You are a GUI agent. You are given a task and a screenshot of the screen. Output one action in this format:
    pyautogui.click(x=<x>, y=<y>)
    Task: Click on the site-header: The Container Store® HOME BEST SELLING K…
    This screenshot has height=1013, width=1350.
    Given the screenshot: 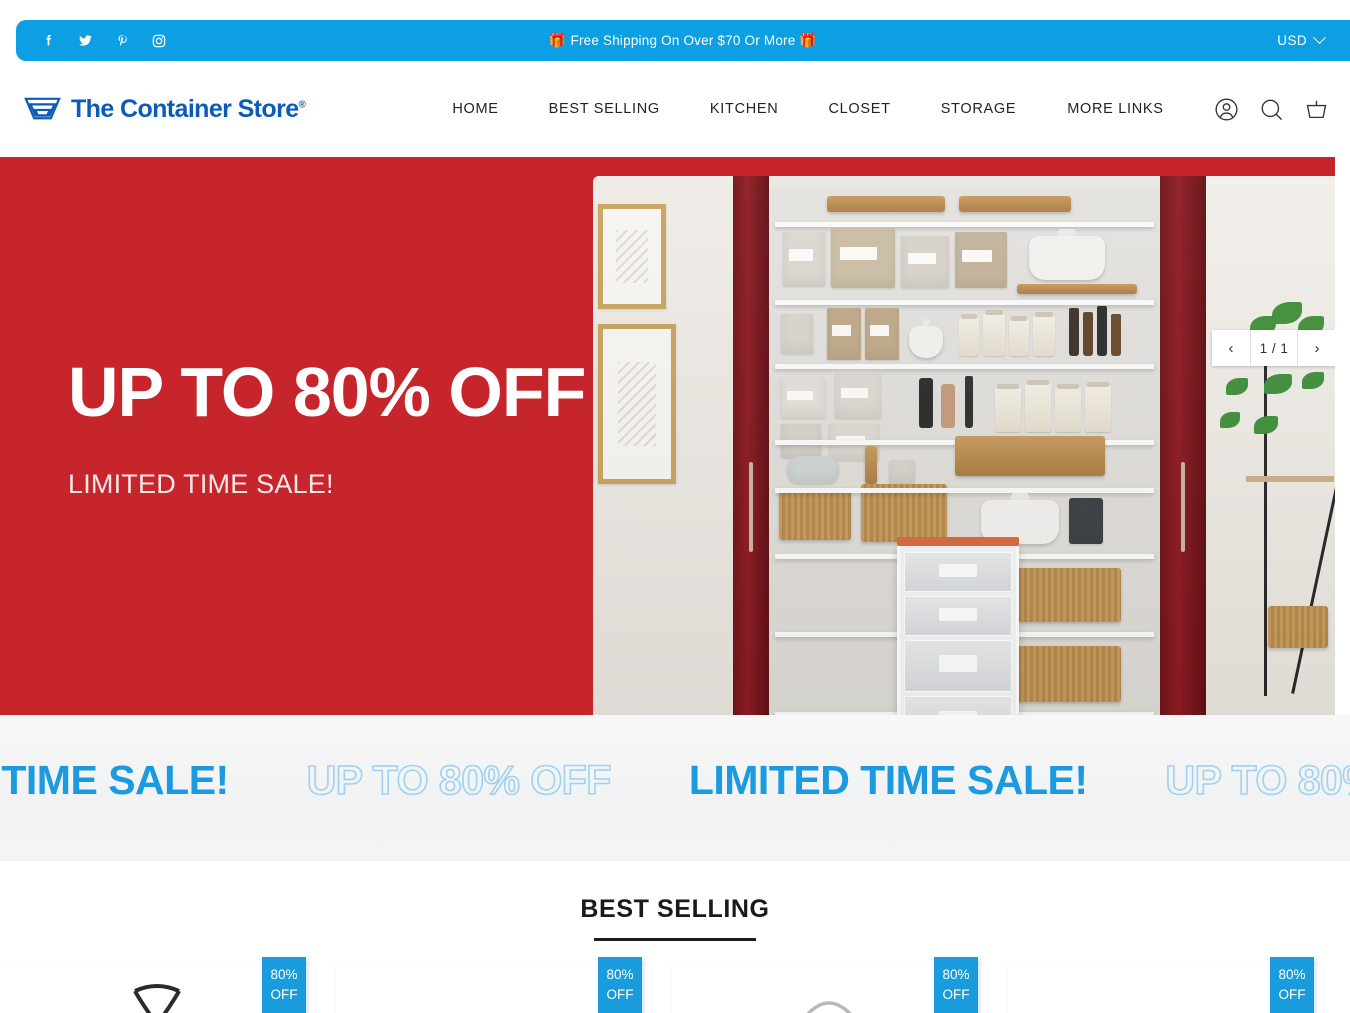 What is the action you would take?
    pyautogui.click(x=675, y=109)
    